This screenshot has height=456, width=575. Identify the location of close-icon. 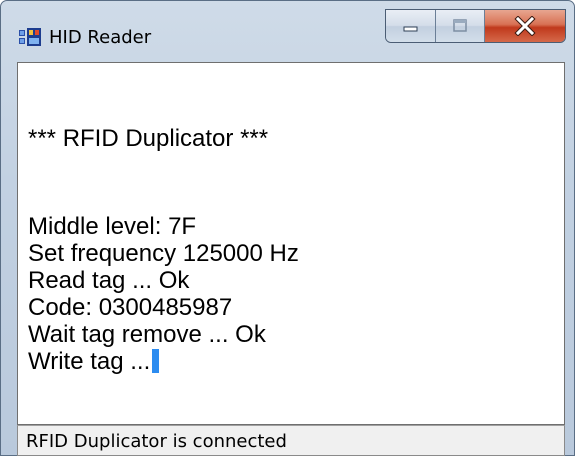
(525, 26).